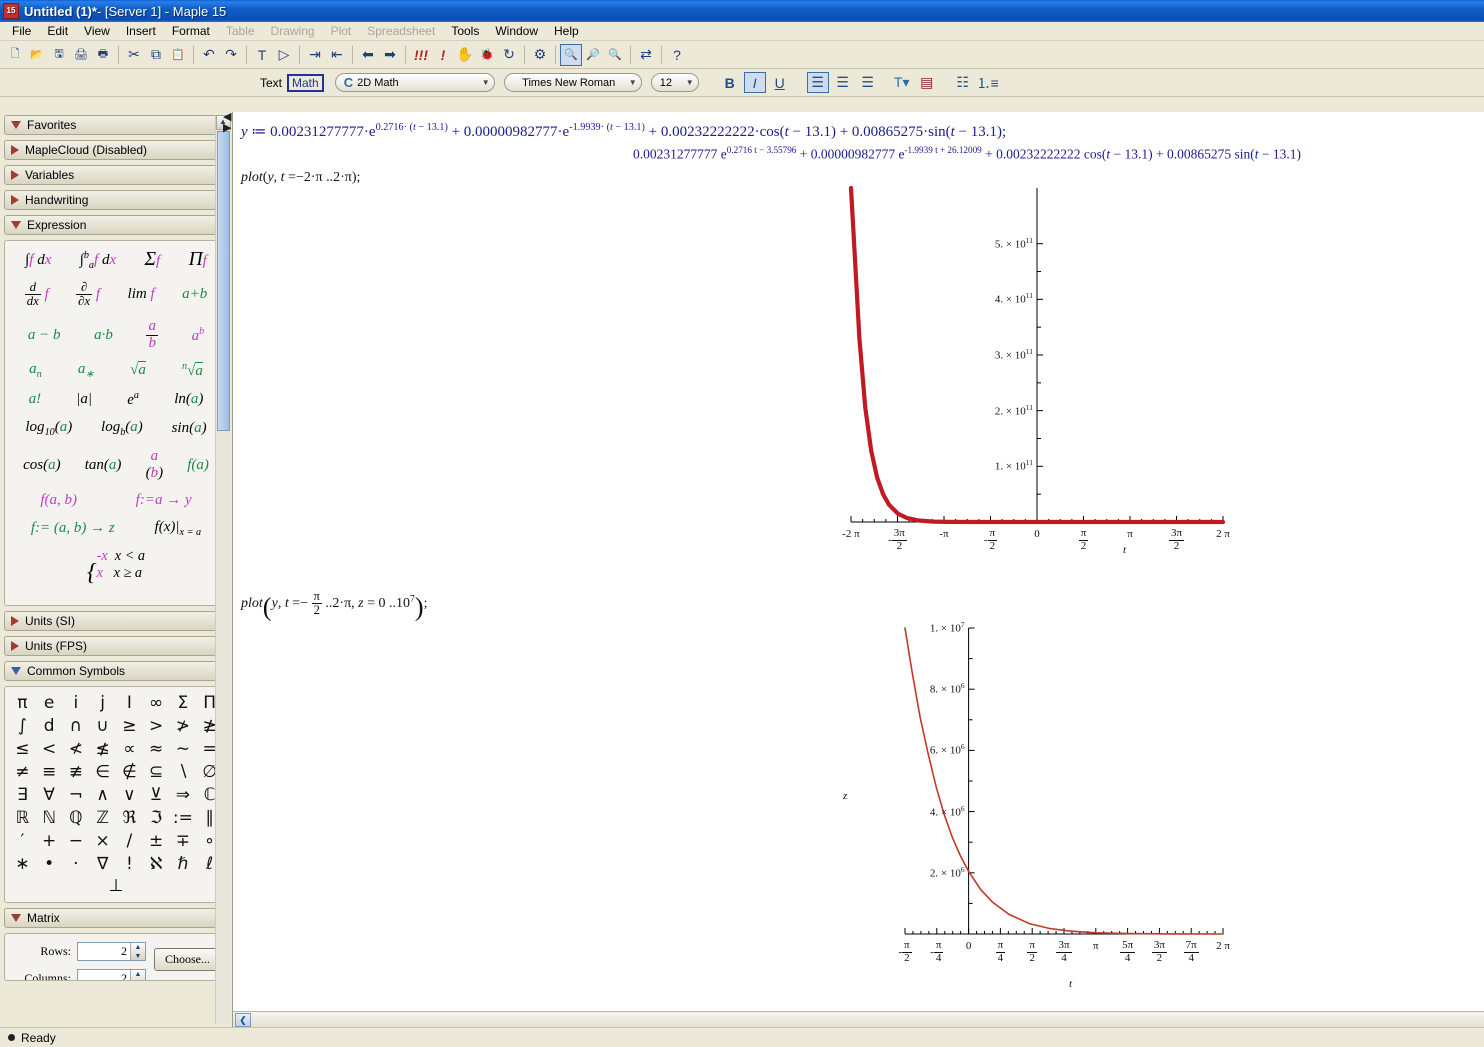 This screenshot has width=1484, height=1047. What do you see at coordinates (111, 952) in the screenshot?
I see `matrix-rows-stepper: 2 ▲ ▼` at bounding box center [111, 952].